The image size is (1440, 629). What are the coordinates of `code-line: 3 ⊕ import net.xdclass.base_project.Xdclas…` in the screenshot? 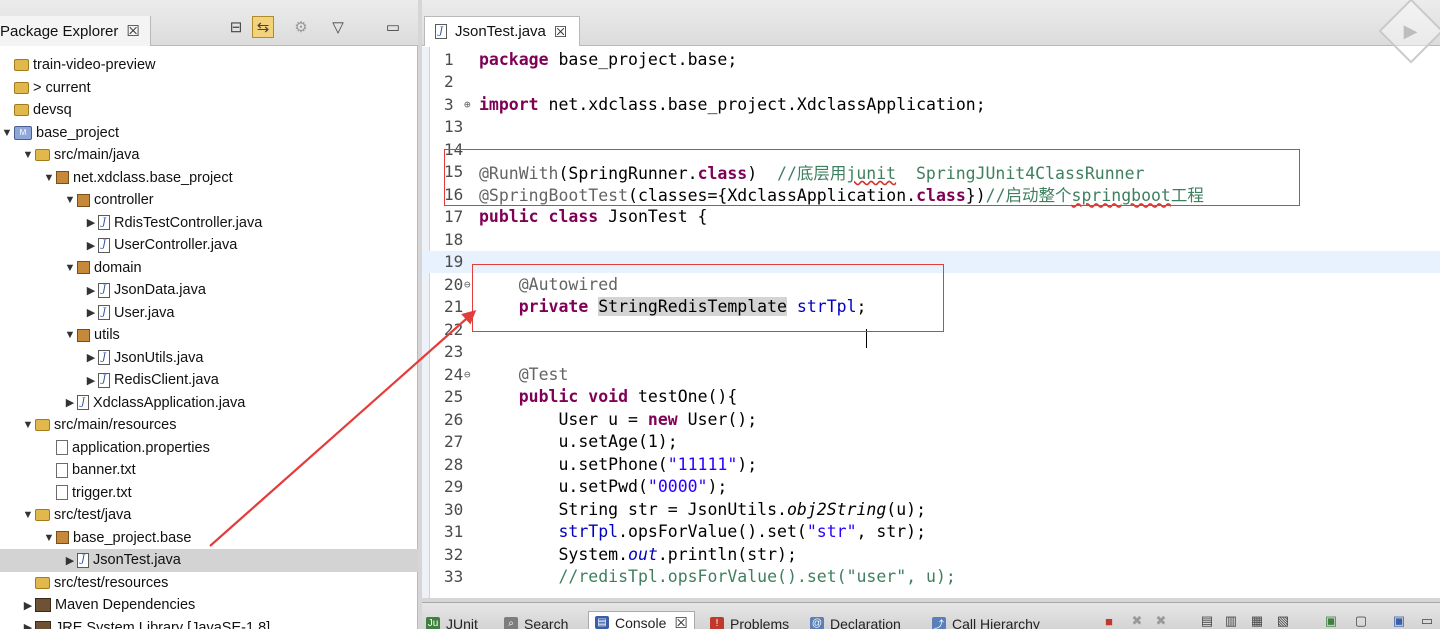 It's located at (931, 104).